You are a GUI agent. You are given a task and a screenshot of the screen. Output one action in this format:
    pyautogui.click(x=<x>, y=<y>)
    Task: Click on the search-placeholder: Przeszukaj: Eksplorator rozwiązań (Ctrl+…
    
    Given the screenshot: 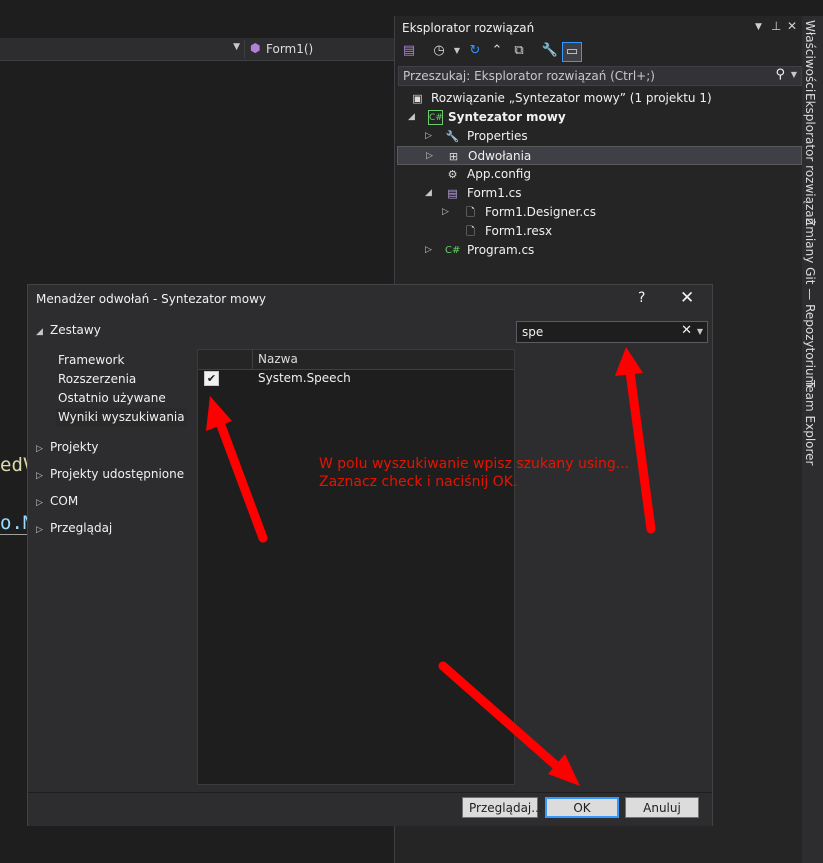 What is the action you would take?
    pyautogui.click(x=529, y=76)
    